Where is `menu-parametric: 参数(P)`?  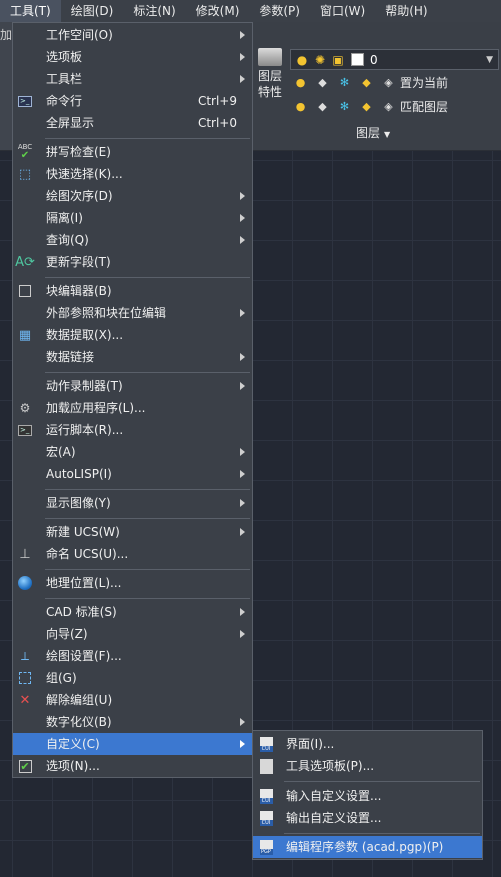 menu-parametric: 参数(P) is located at coordinates (279, 11).